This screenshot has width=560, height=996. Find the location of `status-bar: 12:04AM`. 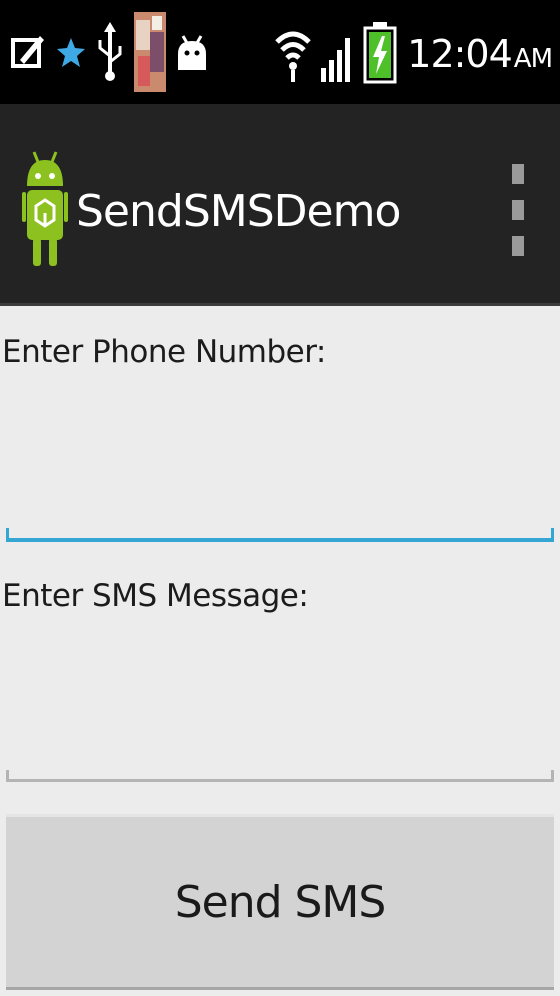

status-bar: 12:04AM is located at coordinates (280, 52).